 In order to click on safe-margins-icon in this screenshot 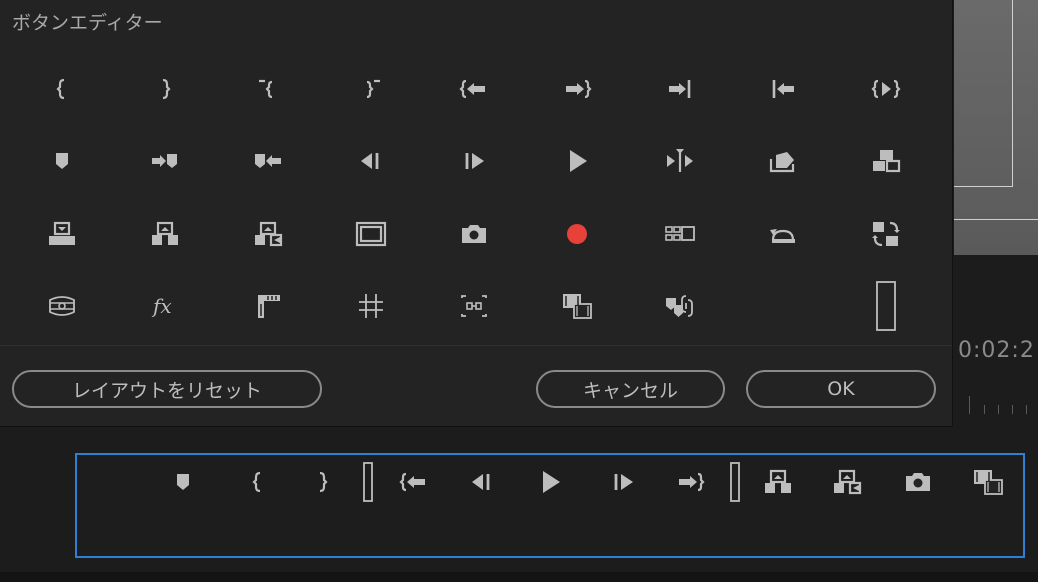, I will do `click(371, 234)`.